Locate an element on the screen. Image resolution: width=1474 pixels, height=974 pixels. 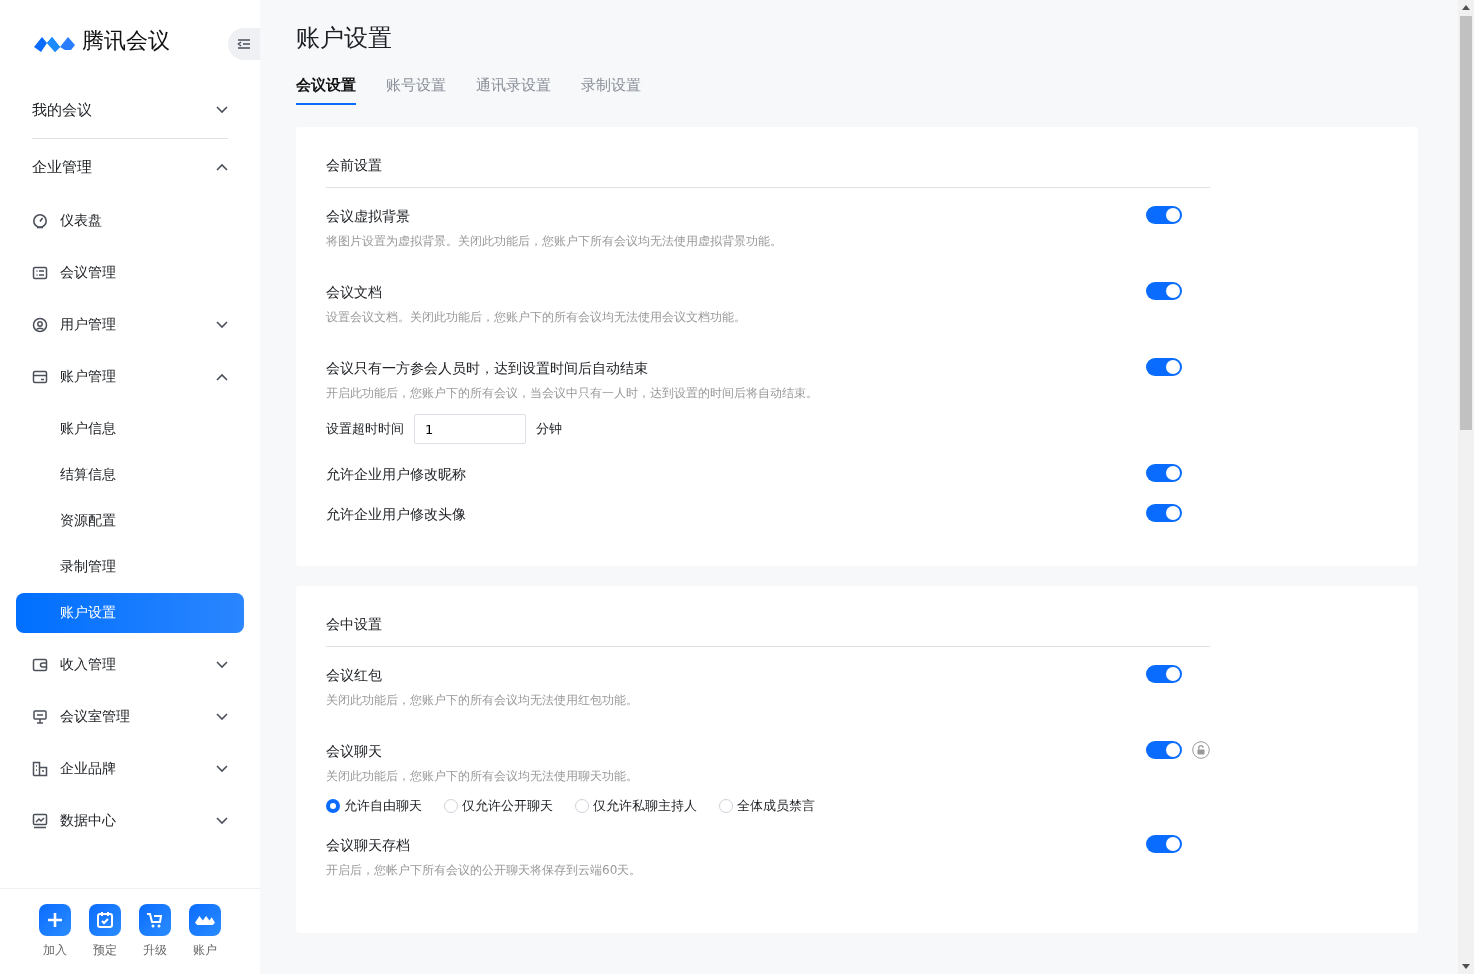
tab: 会议设置 is located at coordinates (326, 90).